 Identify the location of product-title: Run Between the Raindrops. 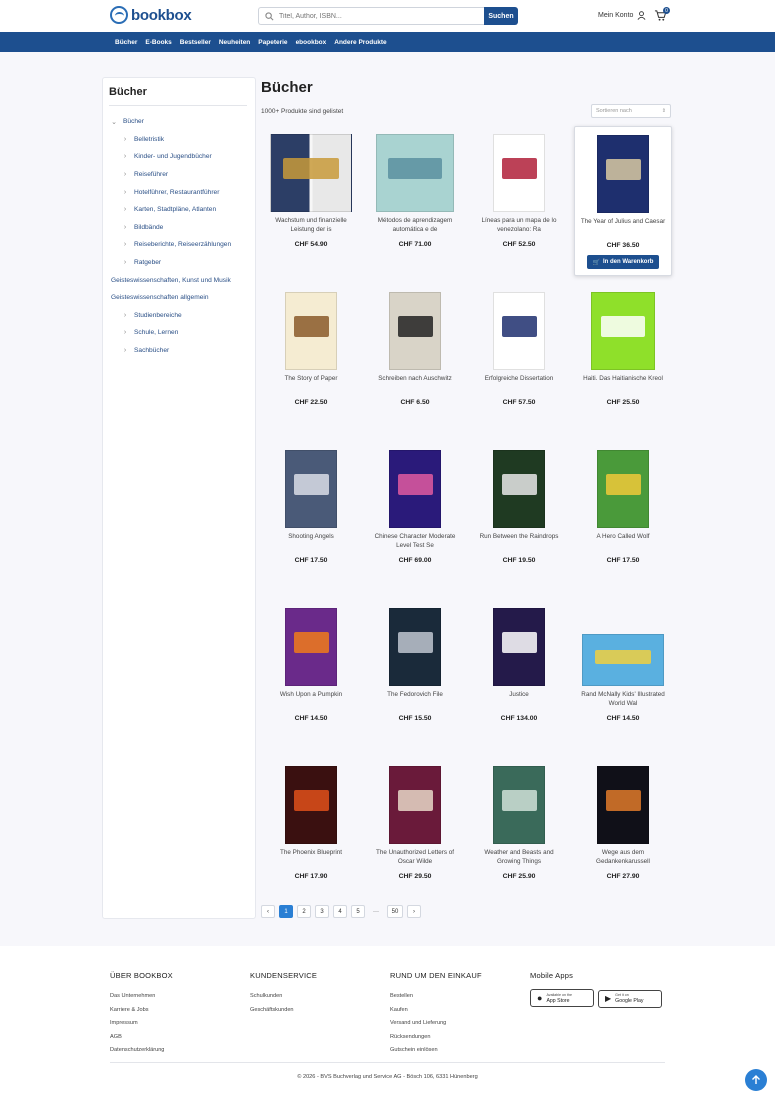
(519, 536).